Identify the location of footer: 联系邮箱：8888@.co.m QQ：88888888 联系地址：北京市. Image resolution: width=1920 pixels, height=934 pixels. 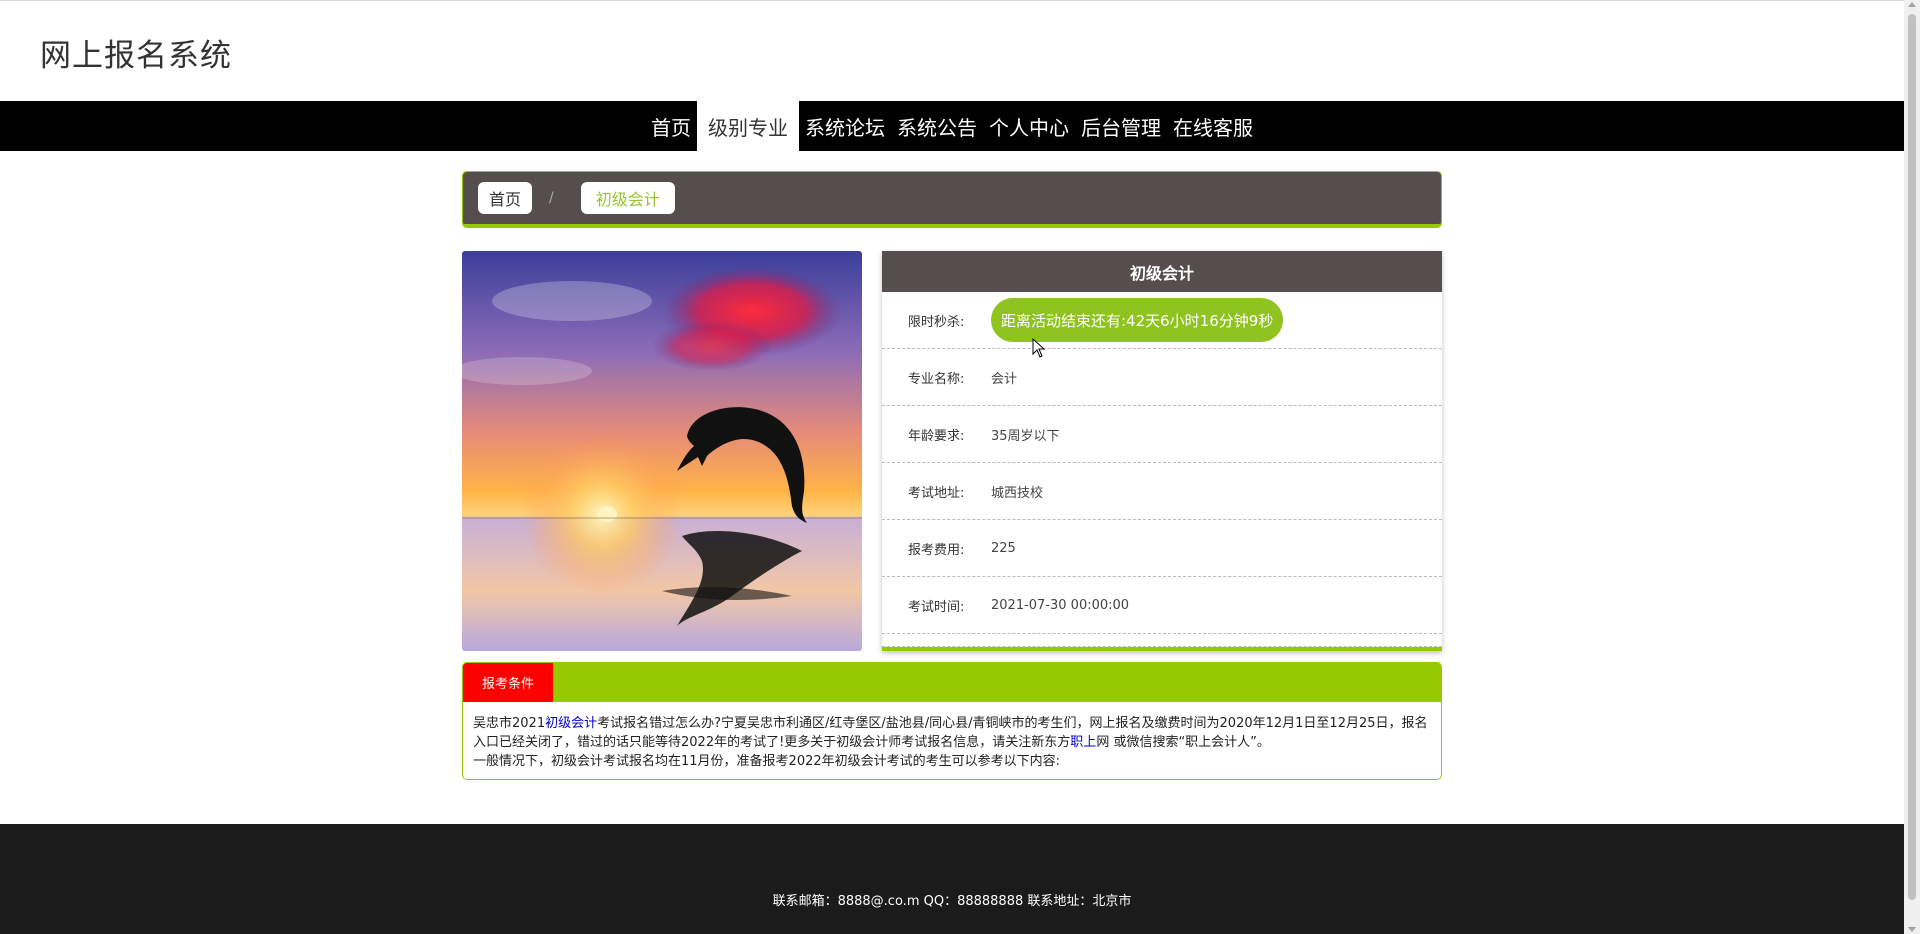
(952, 879).